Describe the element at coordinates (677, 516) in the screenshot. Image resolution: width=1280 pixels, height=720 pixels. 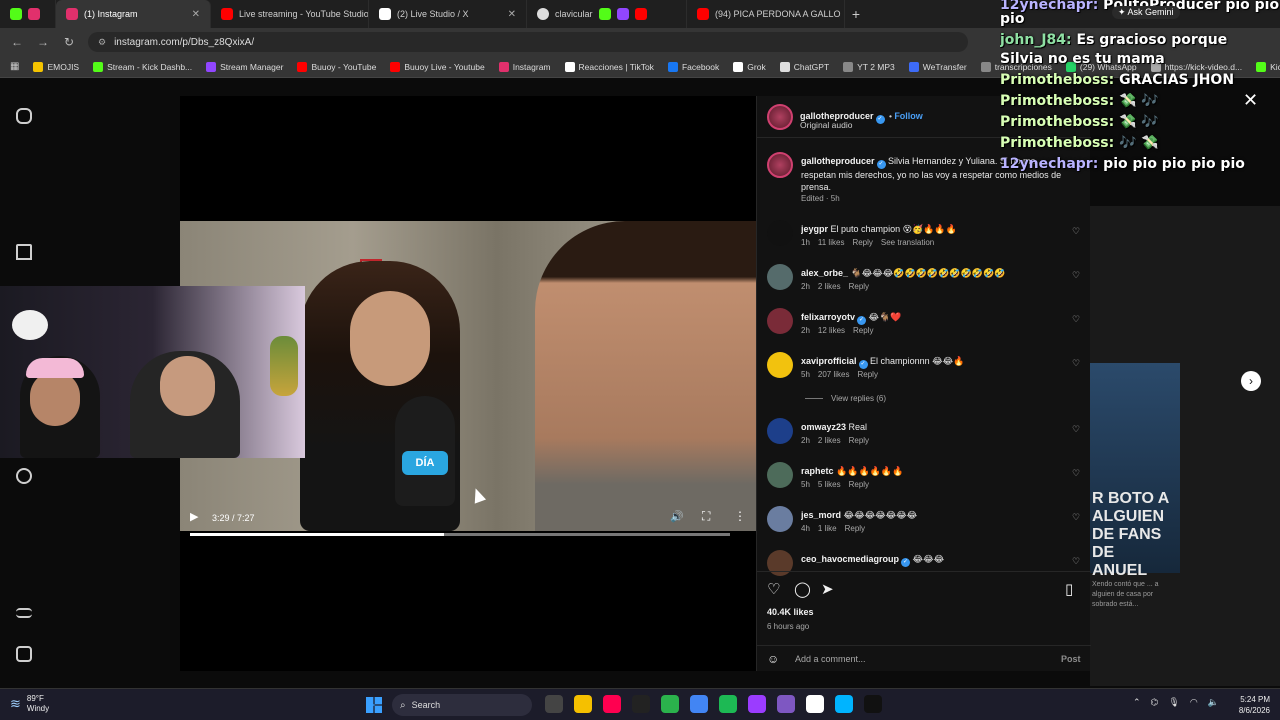
I see `volume-icon: 🔊` at that location.